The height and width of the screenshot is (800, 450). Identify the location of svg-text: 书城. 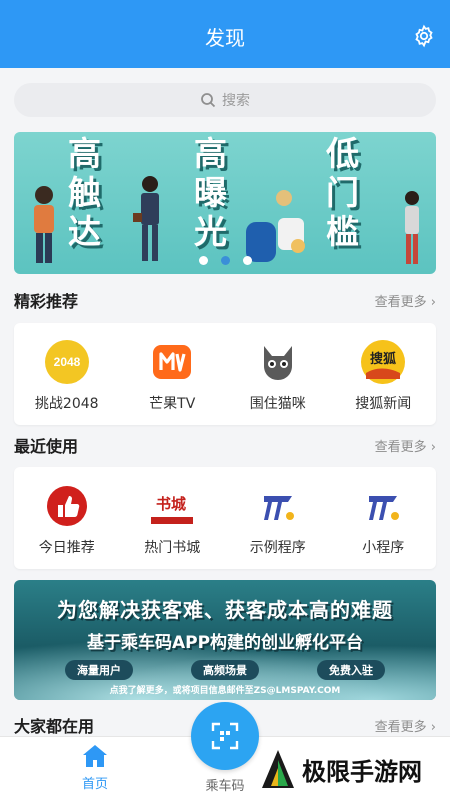
(171, 504).